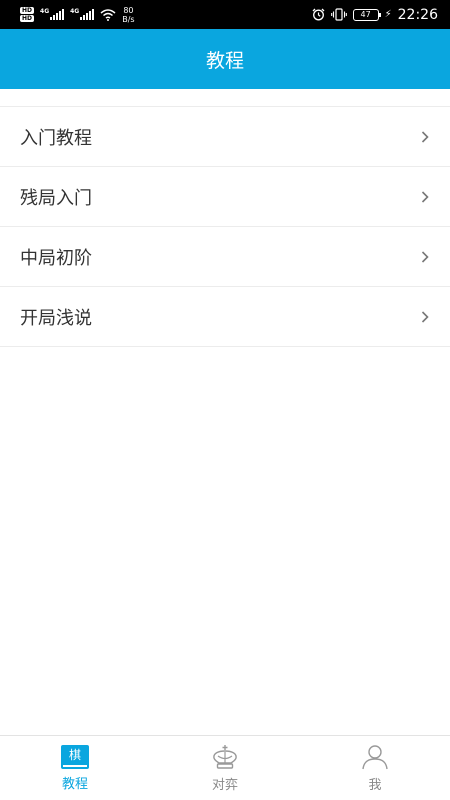  I want to click on cellular-signal-1: 4G, so click(52, 14).